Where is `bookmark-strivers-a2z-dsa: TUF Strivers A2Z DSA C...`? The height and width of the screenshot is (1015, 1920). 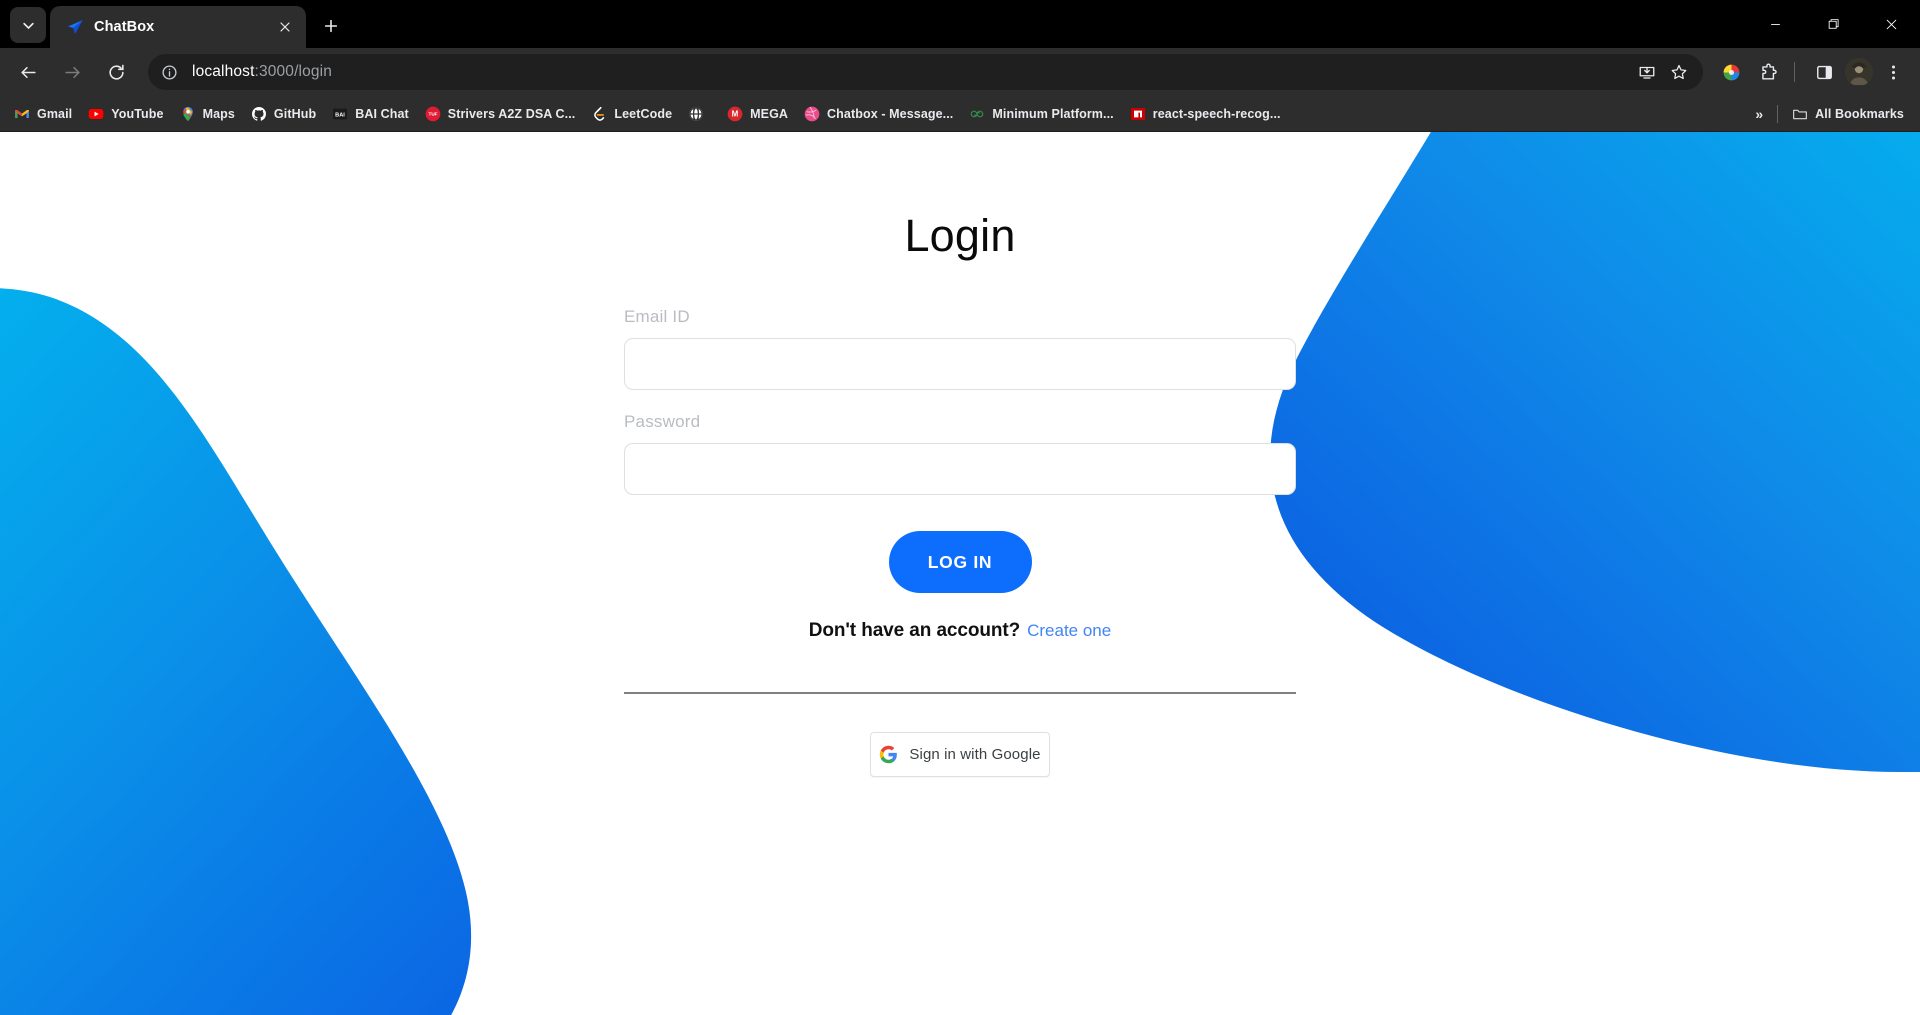
bookmark-strivers-a2z-dsa: TUF Strivers A2Z DSA C... is located at coordinates (500, 114).